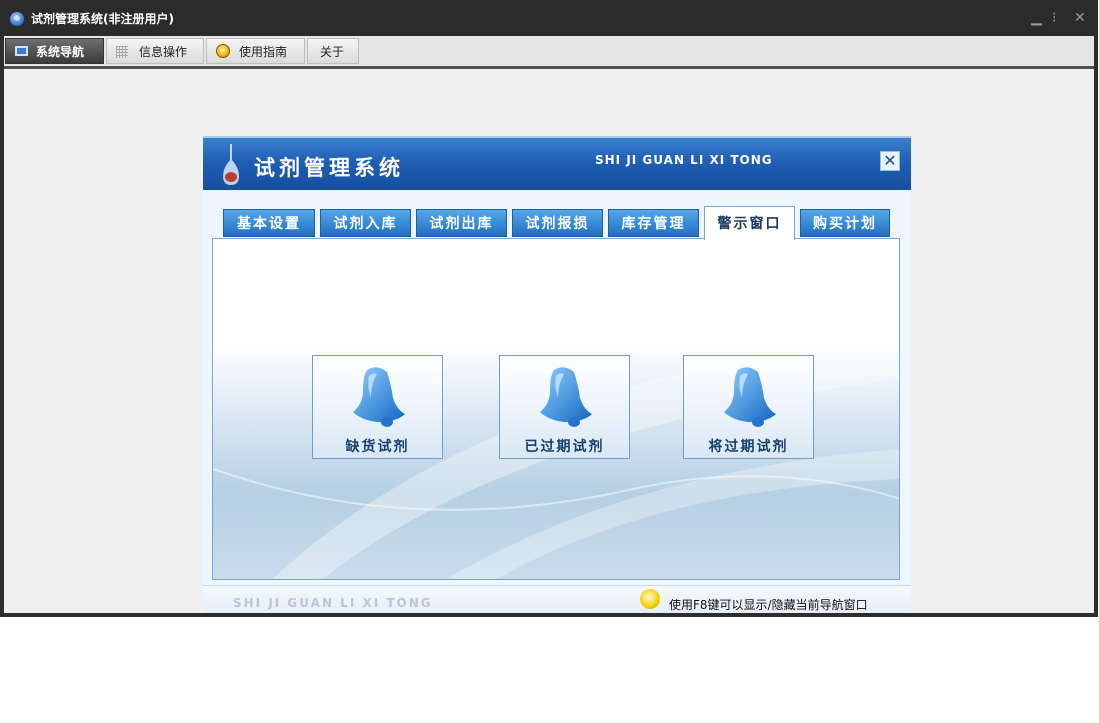  I want to click on top-toolbar: 系统导航 信息操作 使用指南 关于, so click(549, 51).